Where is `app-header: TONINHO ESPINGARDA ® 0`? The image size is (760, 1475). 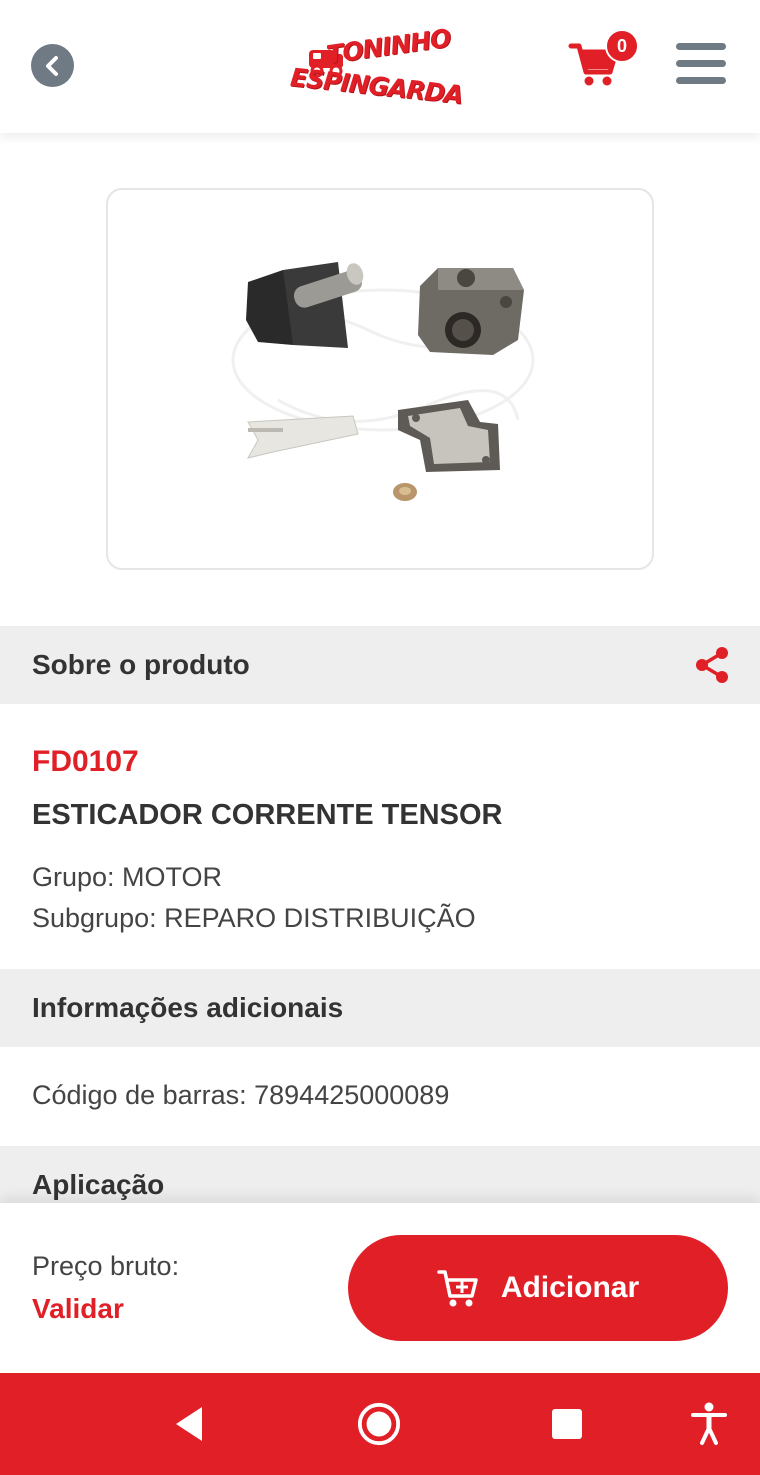
app-header: TONINHO ESPINGARDA ® 0 is located at coordinates (380, 66).